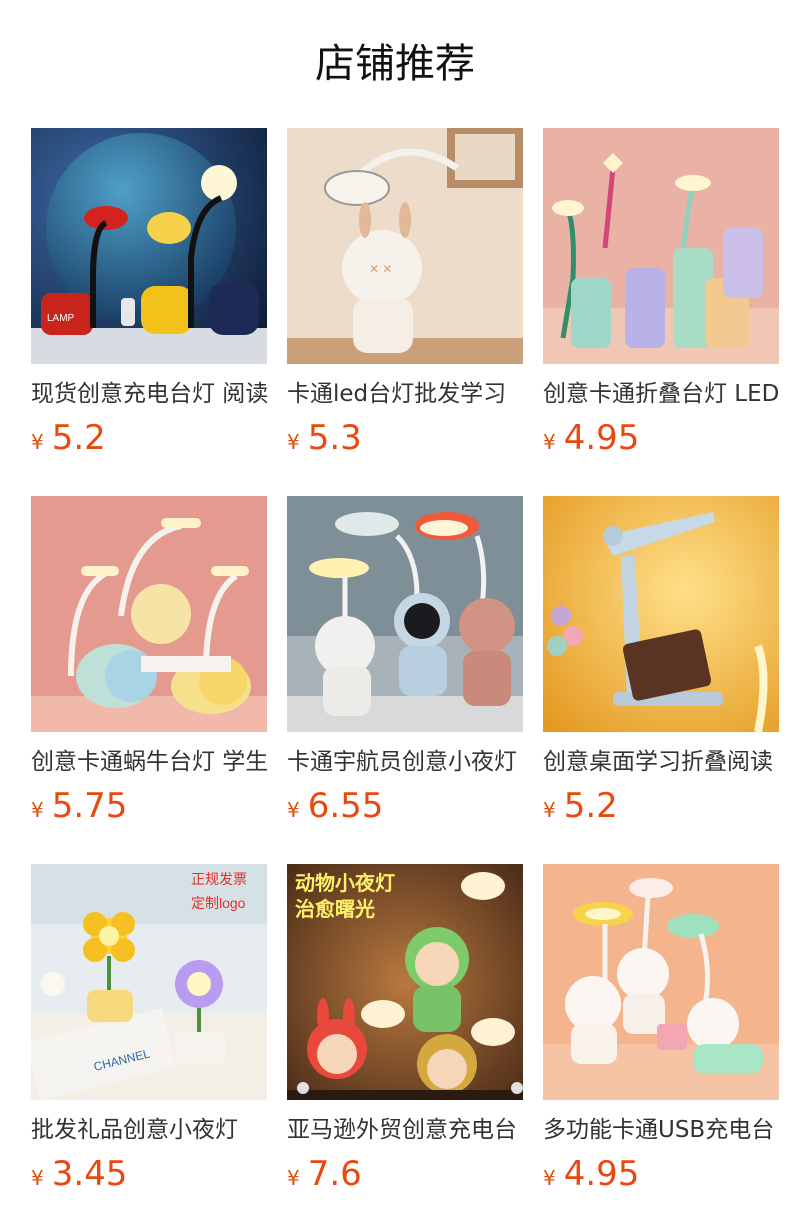 This screenshot has width=790, height=1232. I want to click on product-photo: CHANNEL 正规发票 定制logo, so click(149, 982).